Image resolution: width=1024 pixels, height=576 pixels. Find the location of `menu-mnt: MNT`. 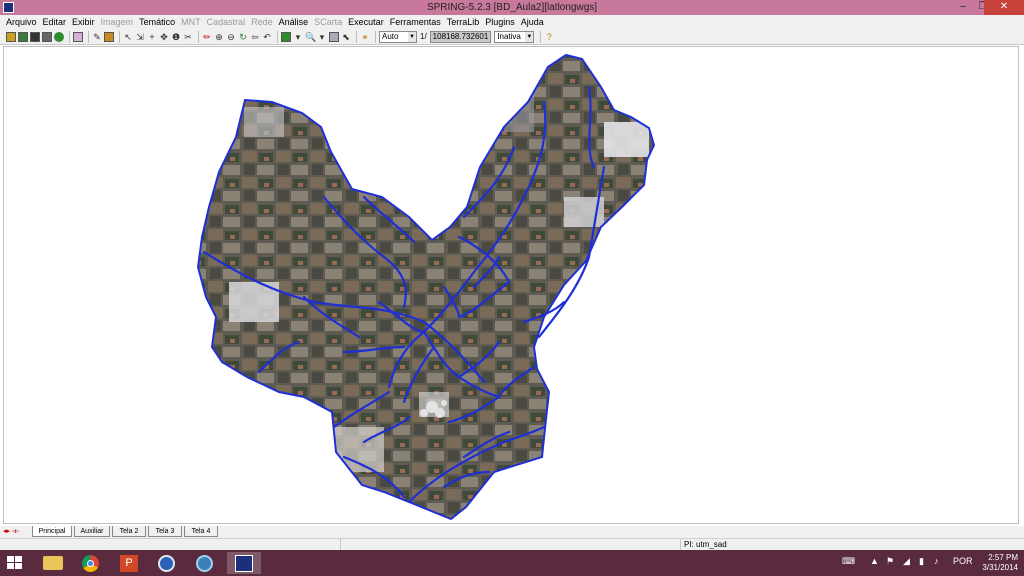

menu-mnt: MNT is located at coordinates (191, 22).